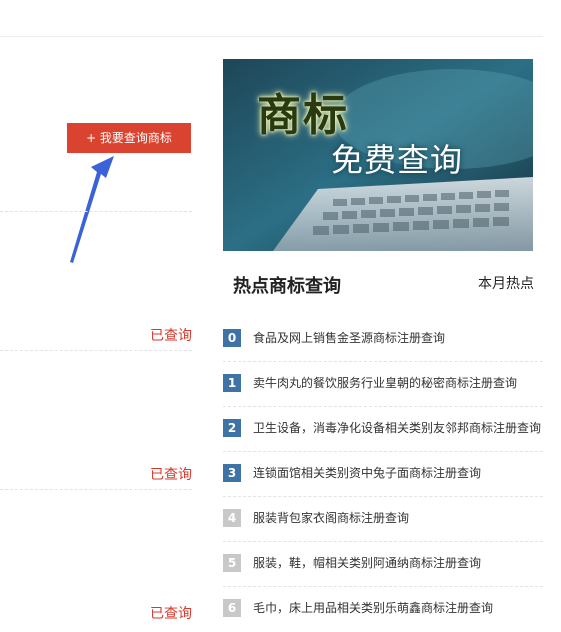 This screenshot has width=561, height=632. I want to click on banner-title: 商标, so click(303, 115).